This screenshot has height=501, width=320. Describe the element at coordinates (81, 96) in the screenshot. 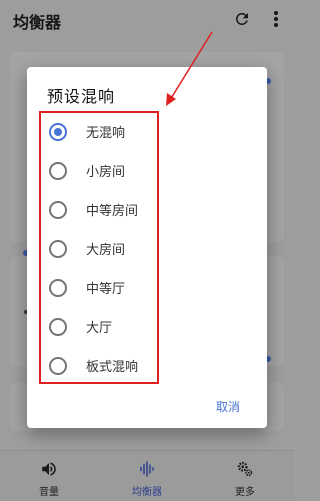

I see `dialog-title: 预设混响` at that location.